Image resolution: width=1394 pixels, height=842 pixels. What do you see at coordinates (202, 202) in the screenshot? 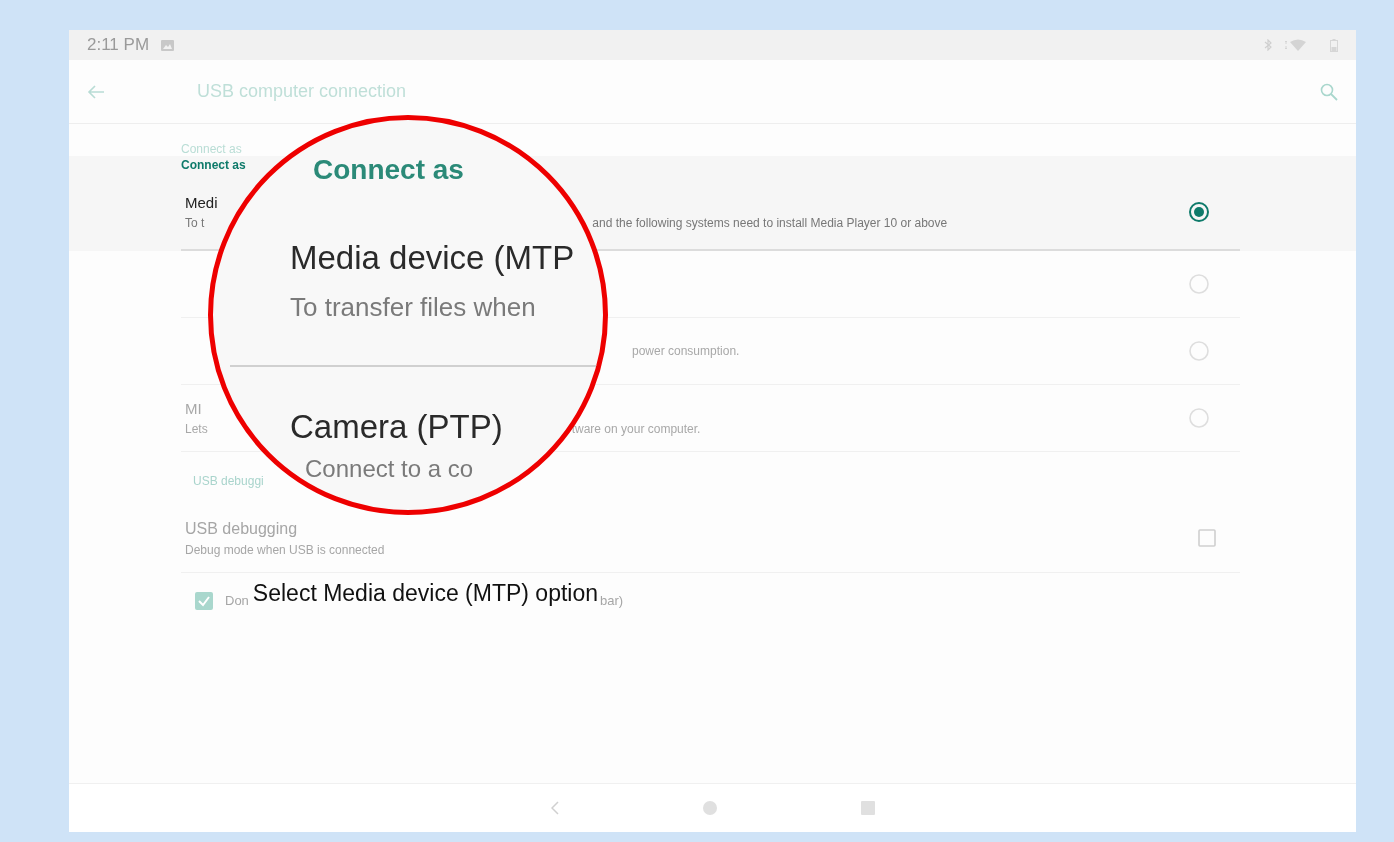
I see `option-title: Medi` at bounding box center [202, 202].